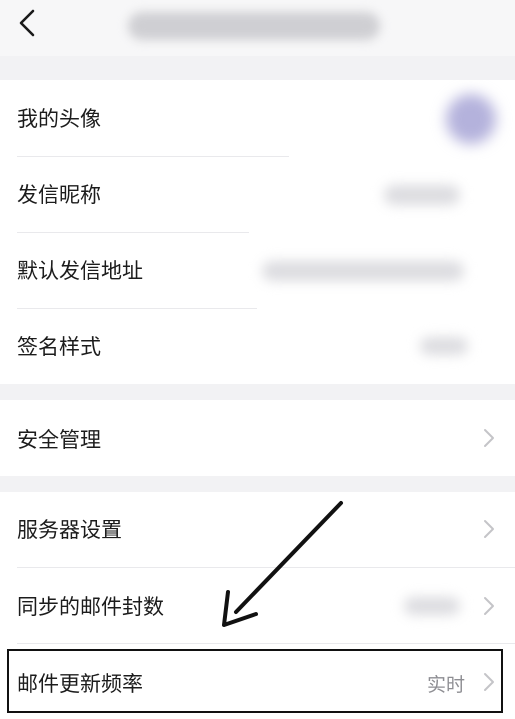 This screenshot has height=719, width=515. What do you see at coordinates (471, 119) in the screenshot?
I see `avatar` at bounding box center [471, 119].